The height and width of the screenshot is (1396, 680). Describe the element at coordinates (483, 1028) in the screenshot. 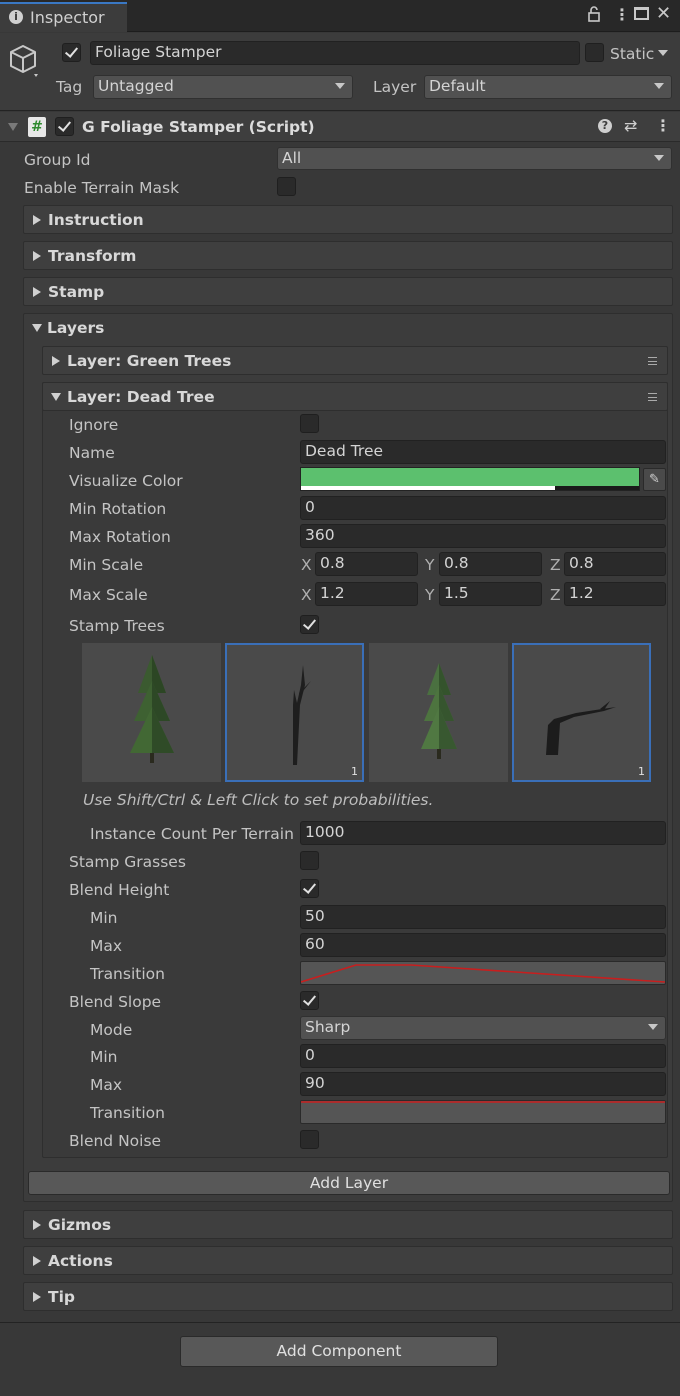

I see `blend-slope-mode-dropdown: Sharp` at that location.